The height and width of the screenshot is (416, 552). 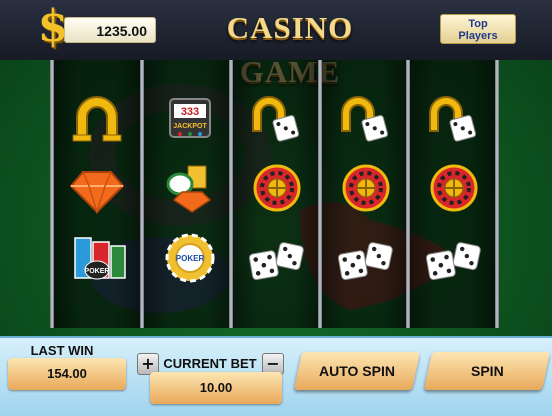 What do you see at coordinates (190, 112) in the screenshot?
I see `jackpot-digits: 333` at bounding box center [190, 112].